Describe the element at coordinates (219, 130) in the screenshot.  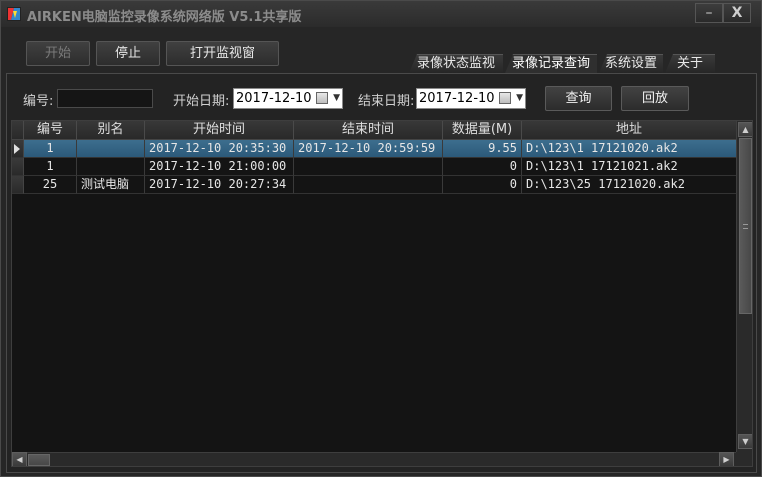
I see `column-header-start-time: 开始时间` at that location.